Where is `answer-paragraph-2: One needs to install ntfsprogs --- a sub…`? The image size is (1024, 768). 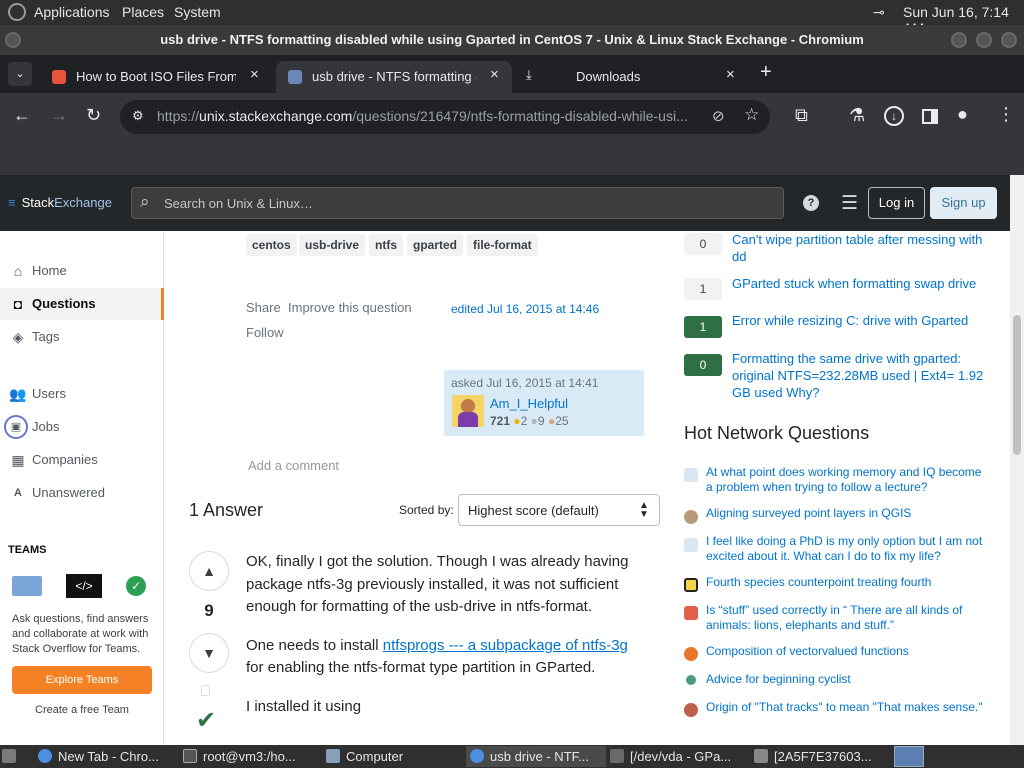 answer-paragraph-2: One needs to install ntfsprogs --- a sub… is located at coordinates (437, 656).